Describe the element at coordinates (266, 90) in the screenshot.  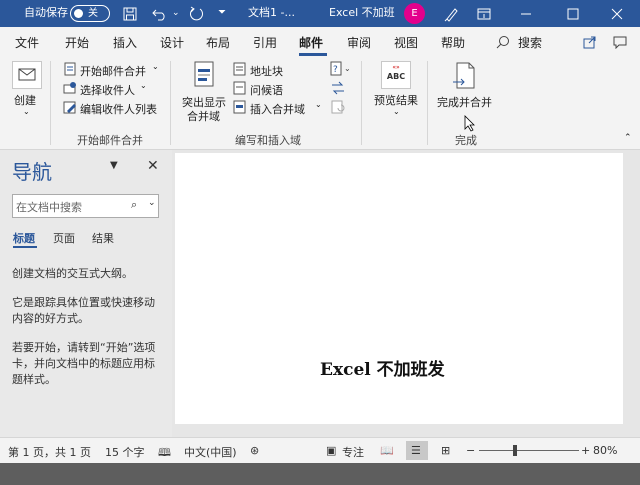
I see `greeting-line-button: 问候语` at that location.